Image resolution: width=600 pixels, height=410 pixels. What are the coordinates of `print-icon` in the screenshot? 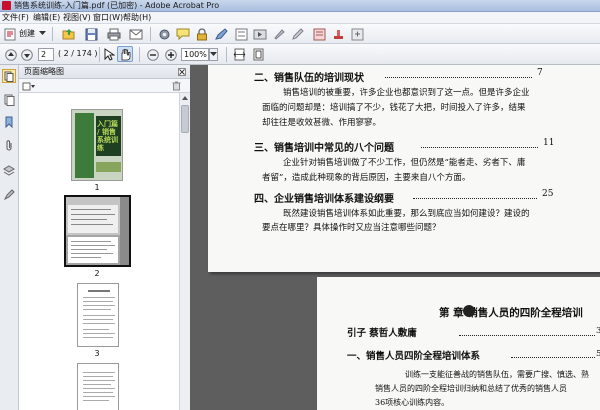 It's located at (114, 34).